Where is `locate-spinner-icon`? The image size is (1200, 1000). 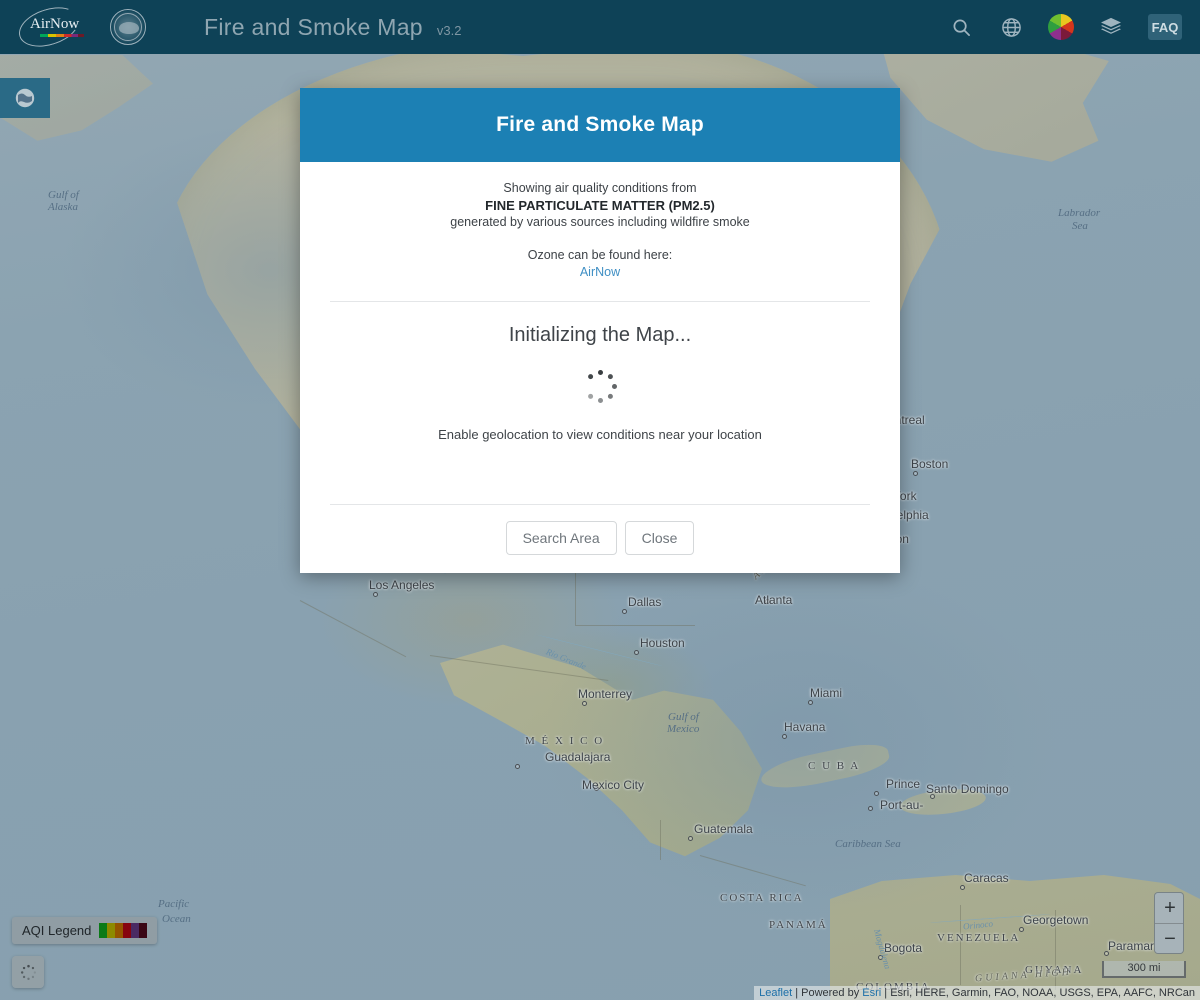
locate-spinner-icon is located at coordinates (28, 972).